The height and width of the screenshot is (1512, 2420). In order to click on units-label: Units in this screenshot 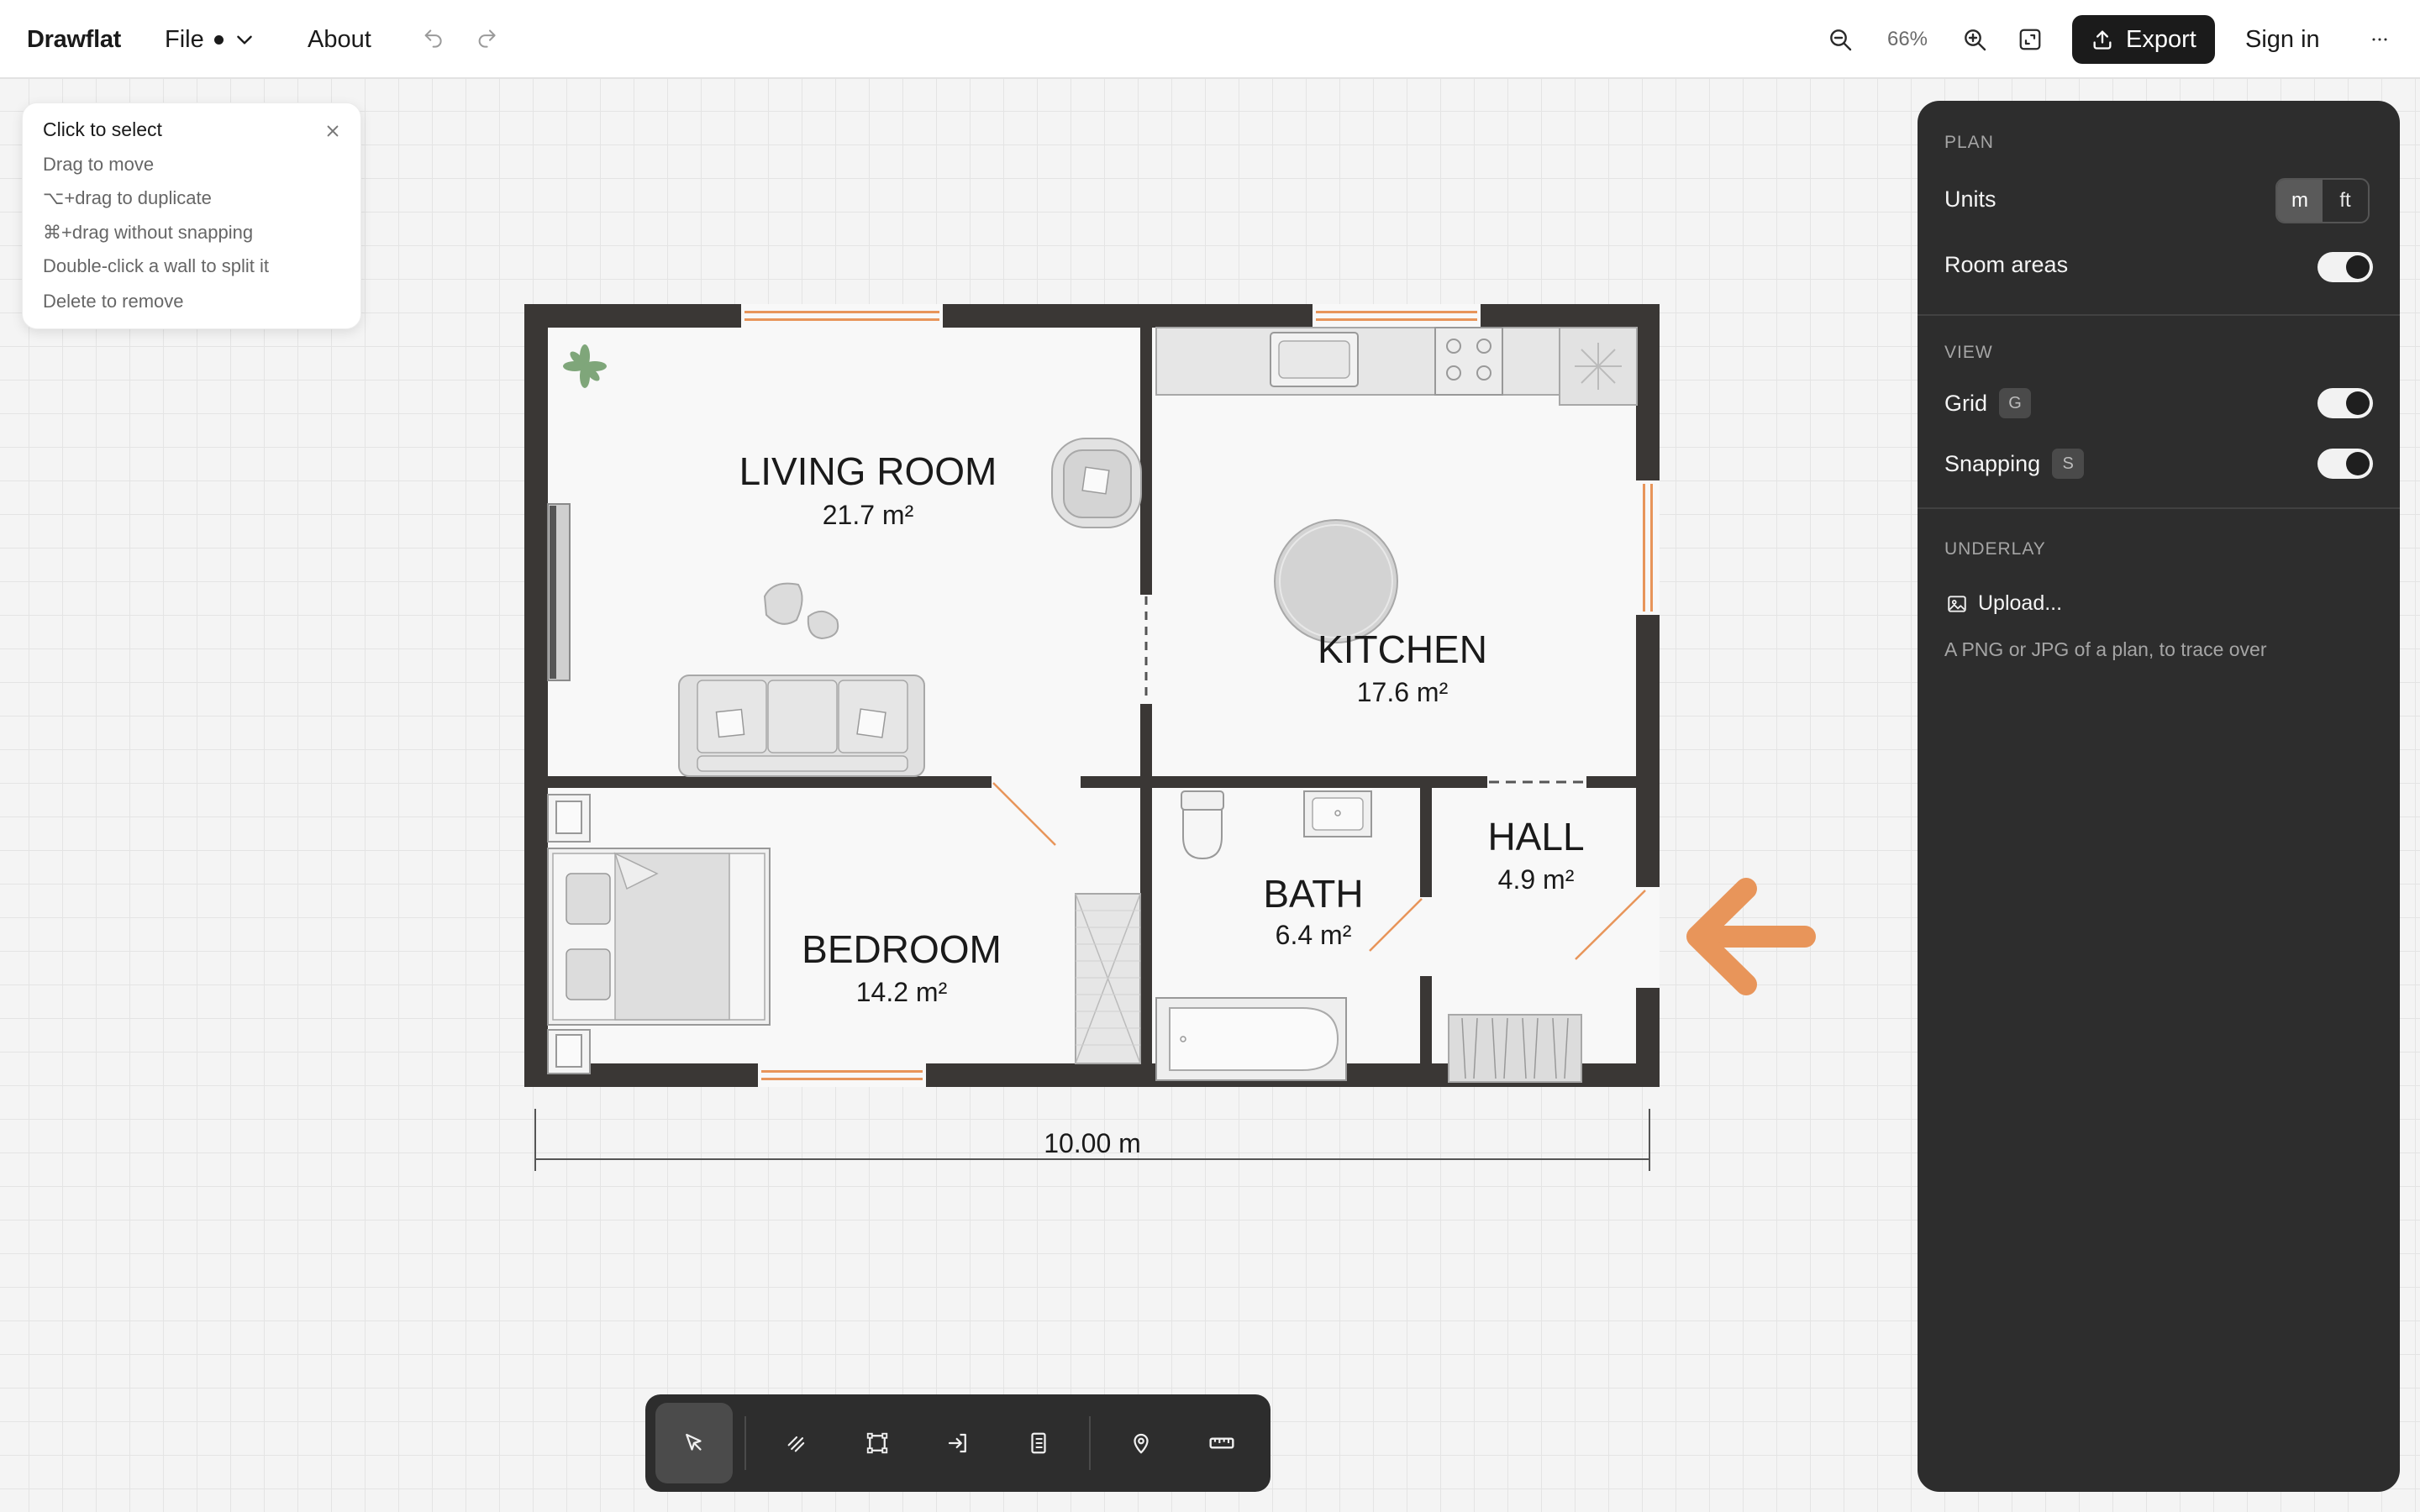, I will do `click(1970, 199)`.